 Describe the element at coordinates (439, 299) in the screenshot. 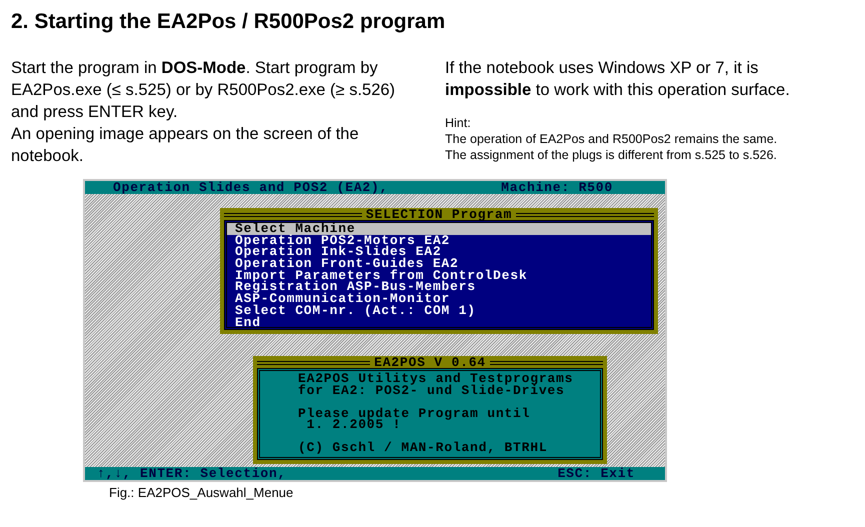

I see `menu-item: ASP-Communication-Monitor` at that location.